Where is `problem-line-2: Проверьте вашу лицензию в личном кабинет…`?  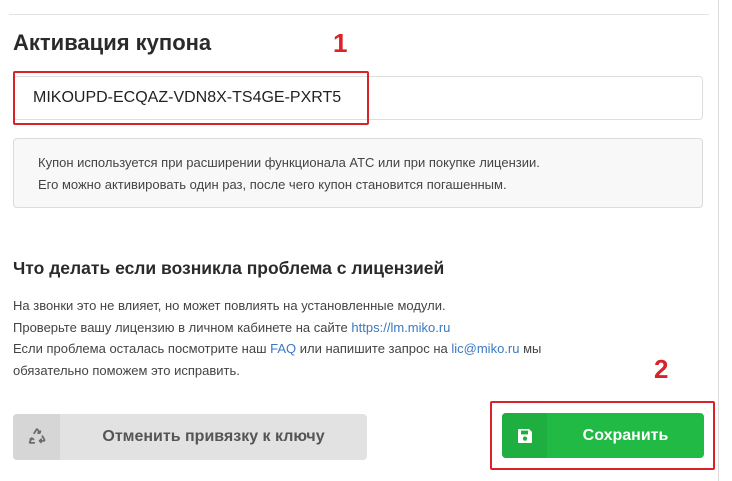
problem-line-2: Проверьте вашу лицензию в личном кабинет… is located at coordinates (333, 328).